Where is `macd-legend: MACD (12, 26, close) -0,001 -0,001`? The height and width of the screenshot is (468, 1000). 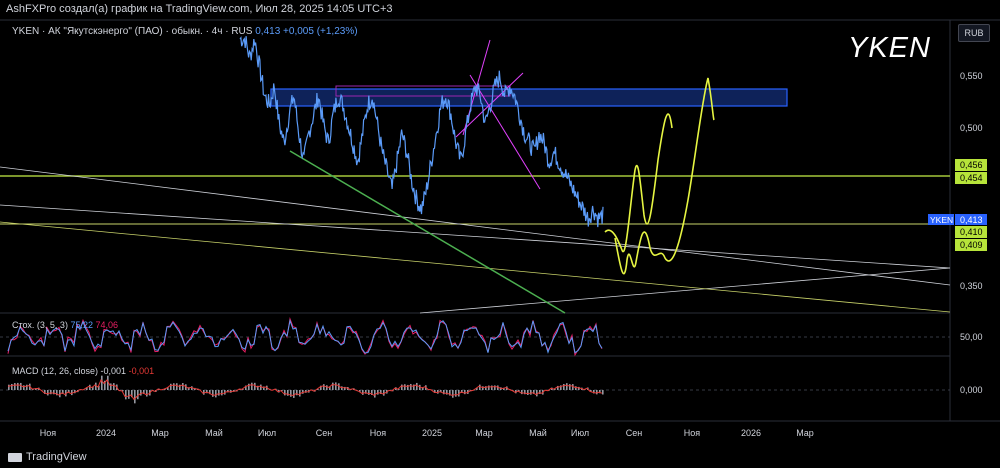 macd-legend: MACD (12, 26, close) -0,001 -0,001 is located at coordinates (83, 371).